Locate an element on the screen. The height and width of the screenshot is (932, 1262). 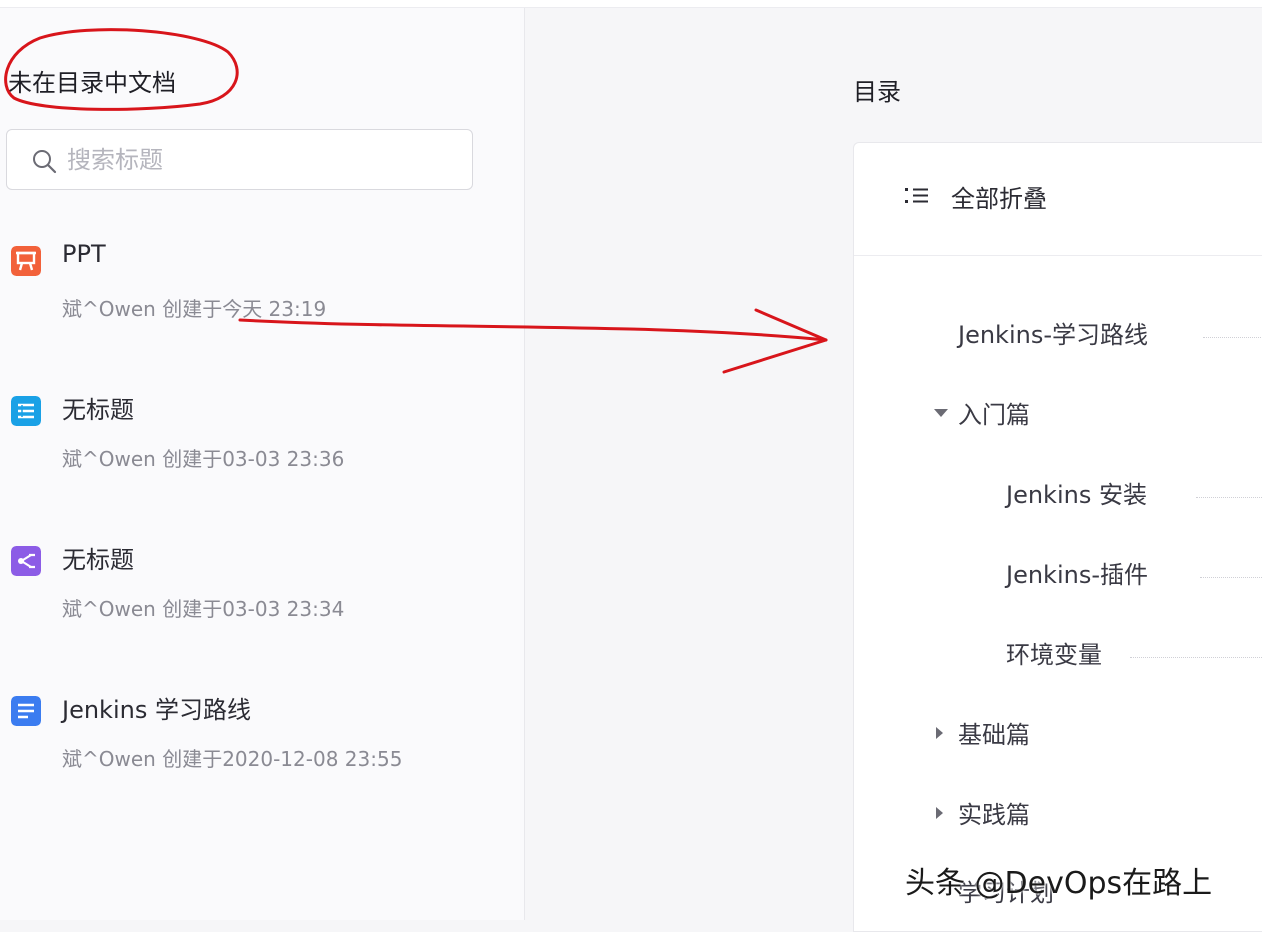
doc-title: PPT is located at coordinates (84, 254).